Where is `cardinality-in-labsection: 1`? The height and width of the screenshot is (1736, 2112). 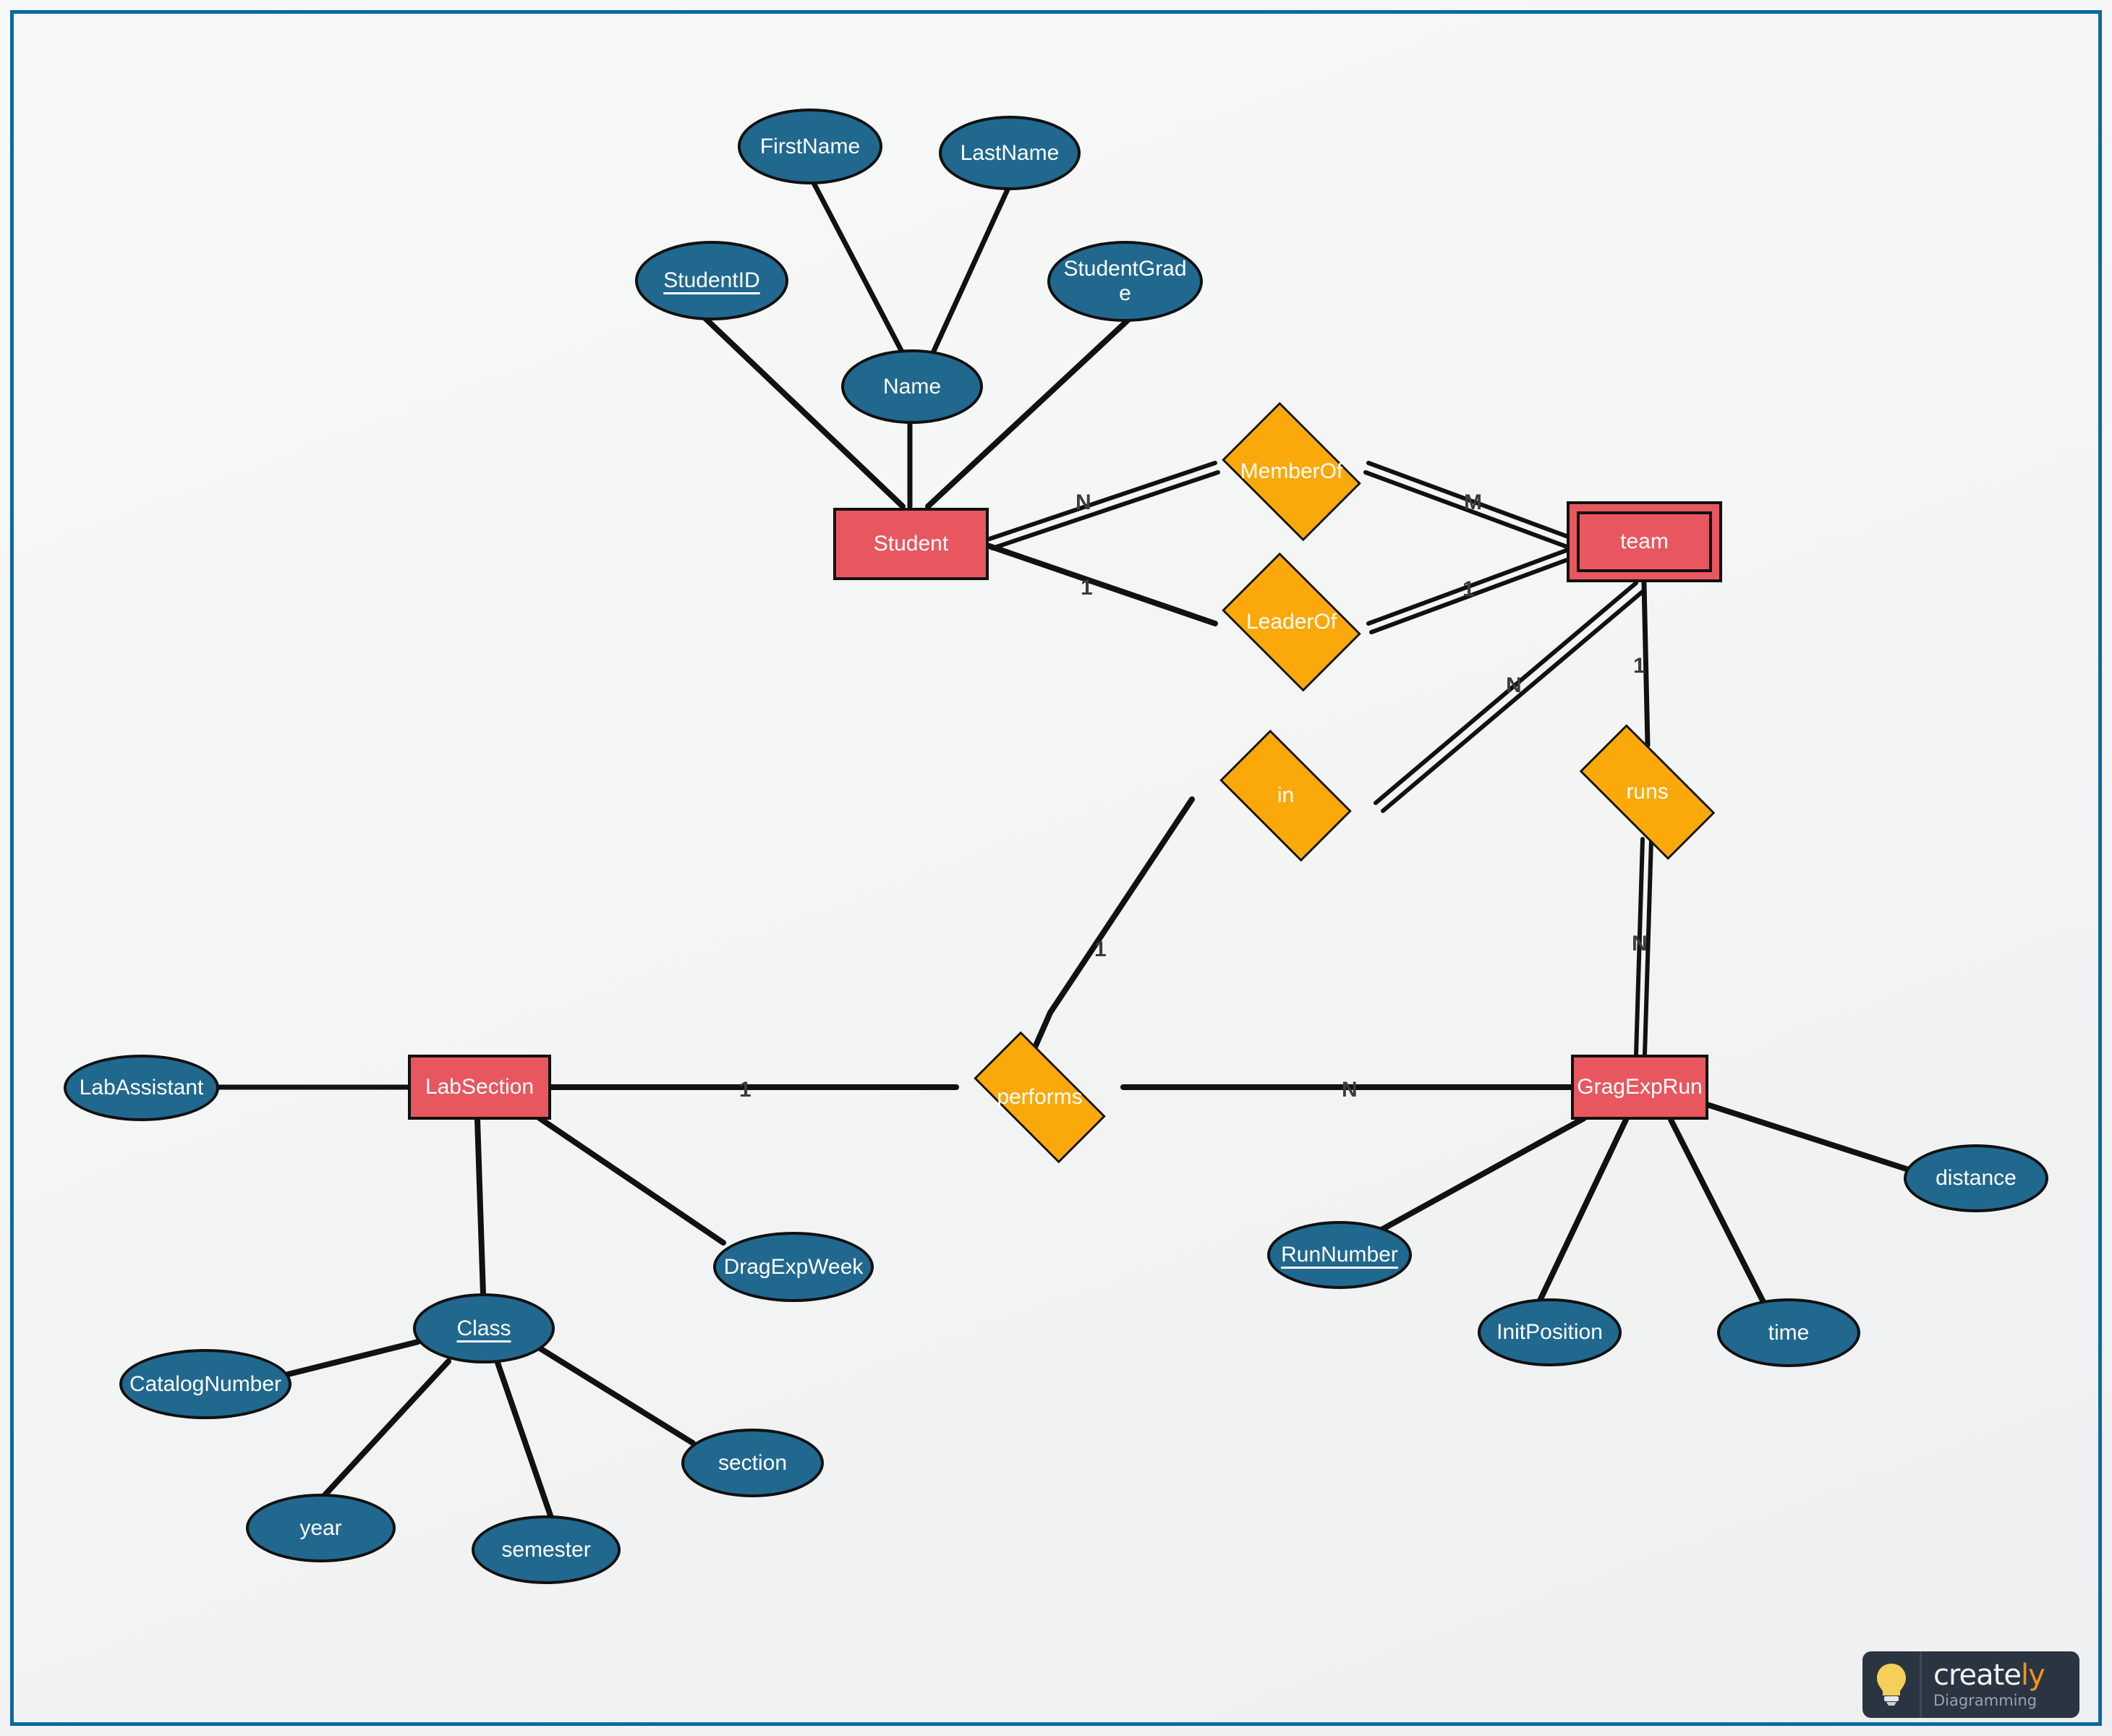 cardinality-in-labsection: 1 is located at coordinates (1100, 949).